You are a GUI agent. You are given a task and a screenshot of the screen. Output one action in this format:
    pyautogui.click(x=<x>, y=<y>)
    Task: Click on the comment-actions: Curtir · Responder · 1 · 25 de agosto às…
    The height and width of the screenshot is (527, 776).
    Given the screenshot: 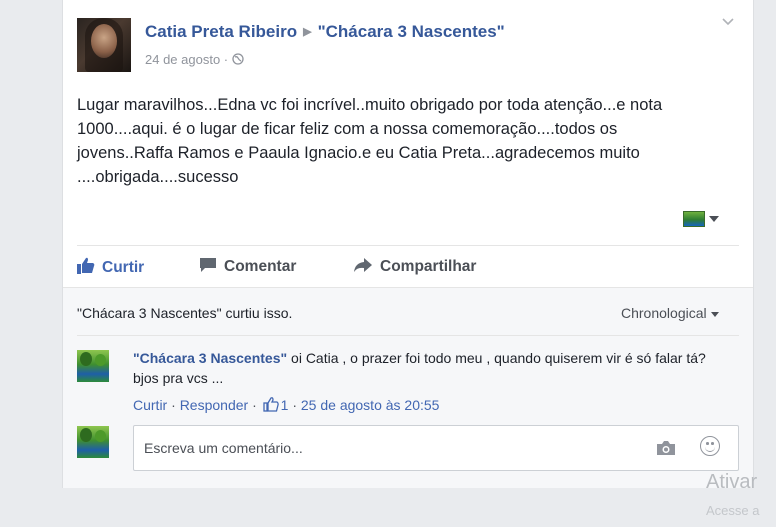 What is the action you would take?
    pyautogui.click(x=286, y=405)
    